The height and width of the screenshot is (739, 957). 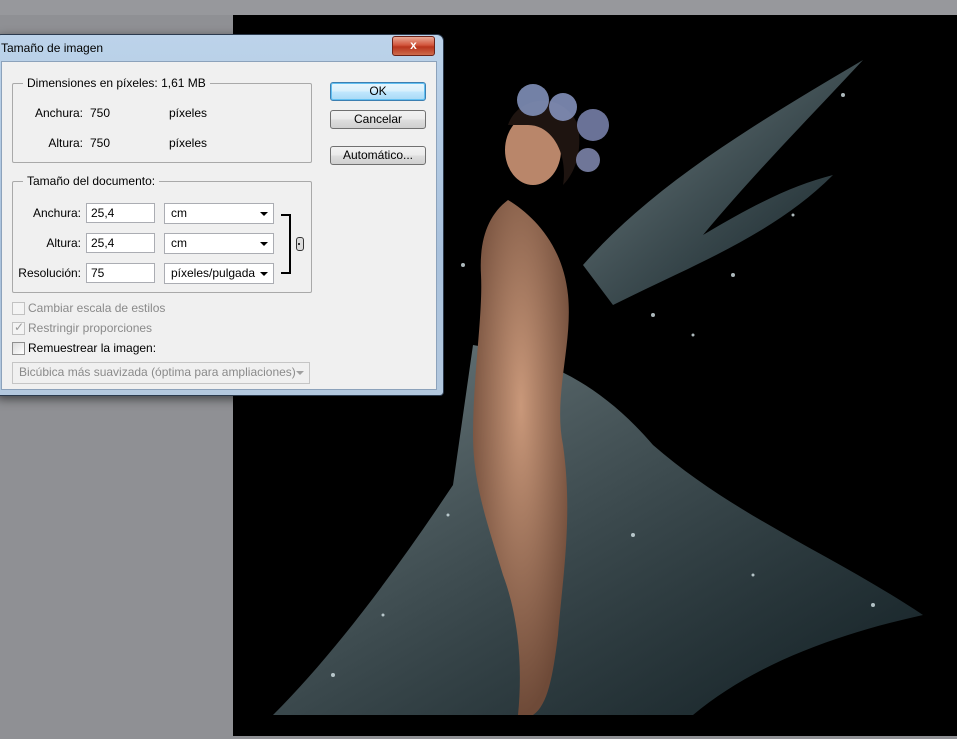 I want to click on resolution-label: Resolución:, so click(x=49, y=273).